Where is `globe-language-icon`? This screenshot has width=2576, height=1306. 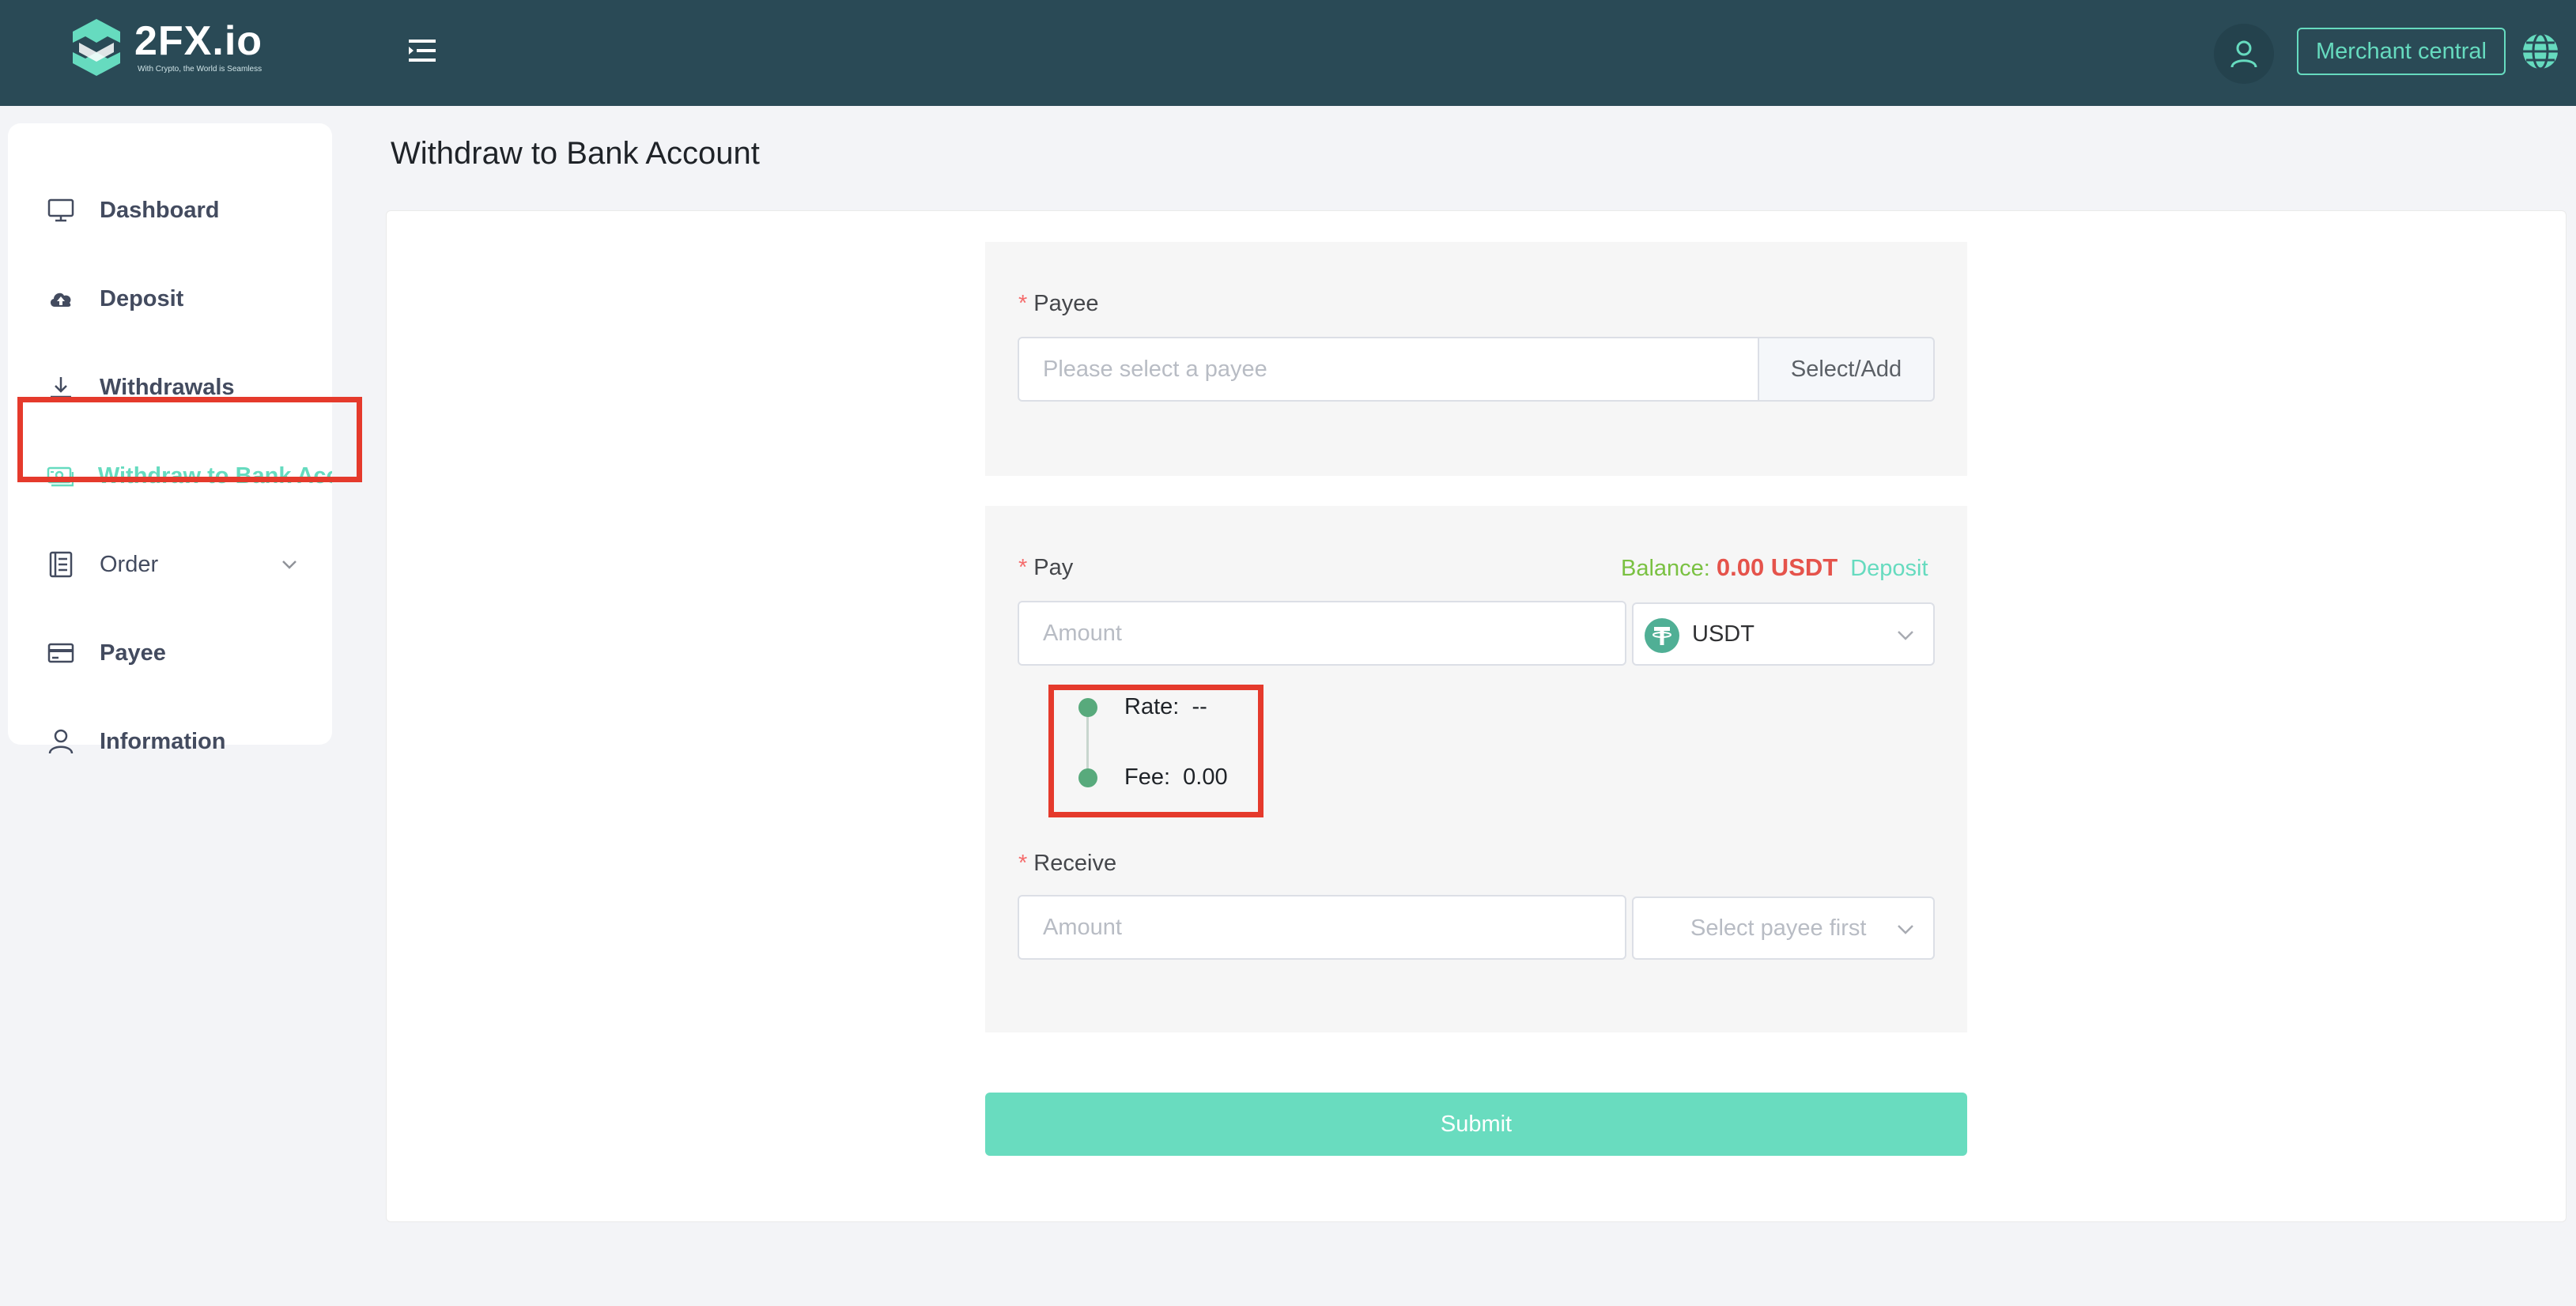
globe-language-icon is located at coordinates (2540, 52).